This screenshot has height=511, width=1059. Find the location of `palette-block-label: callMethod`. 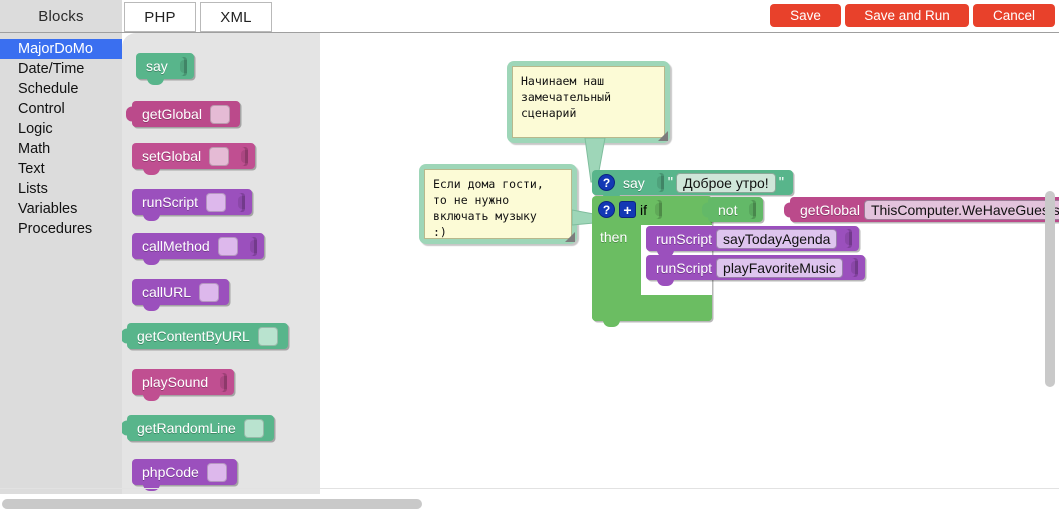

palette-block-label: callMethod is located at coordinates (176, 246).